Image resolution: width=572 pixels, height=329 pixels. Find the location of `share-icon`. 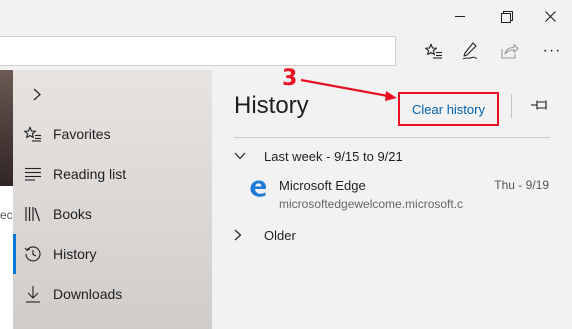

share-icon is located at coordinates (510, 51).